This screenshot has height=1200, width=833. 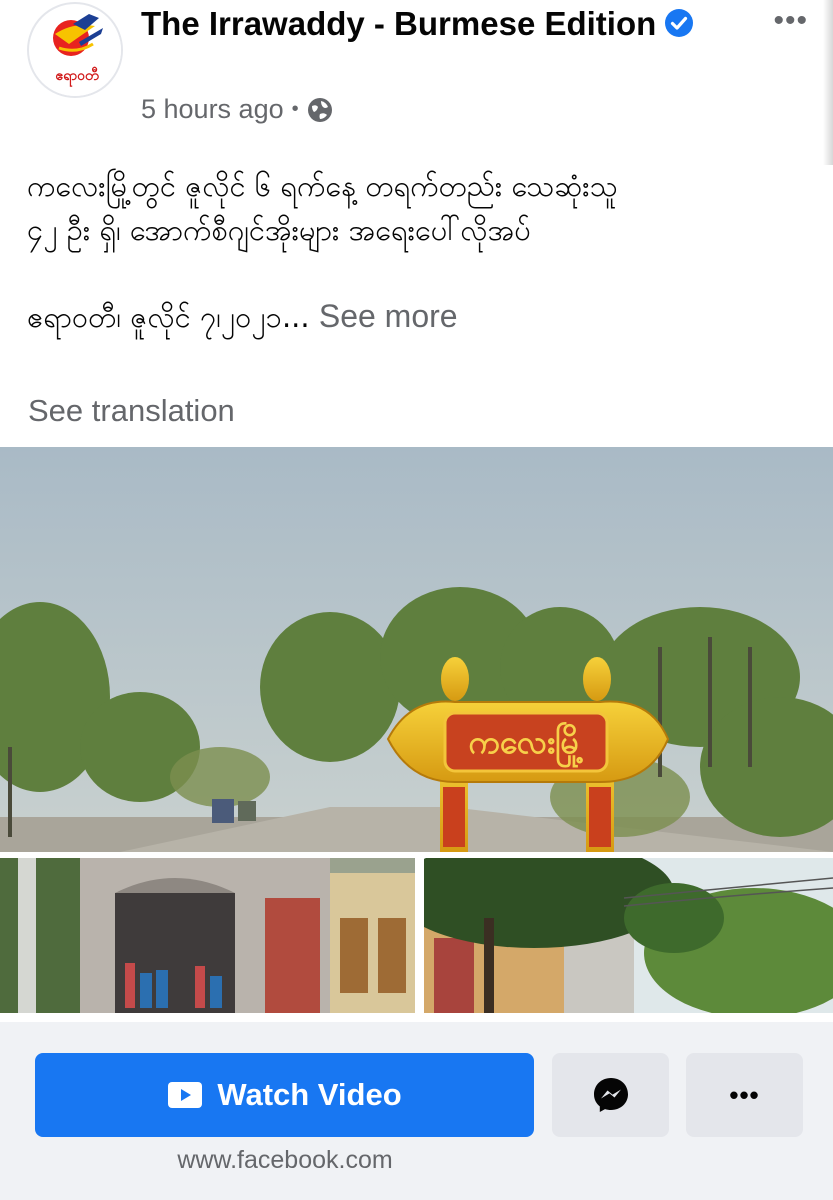 I want to click on see-more-link: See more, so click(x=388, y=316).